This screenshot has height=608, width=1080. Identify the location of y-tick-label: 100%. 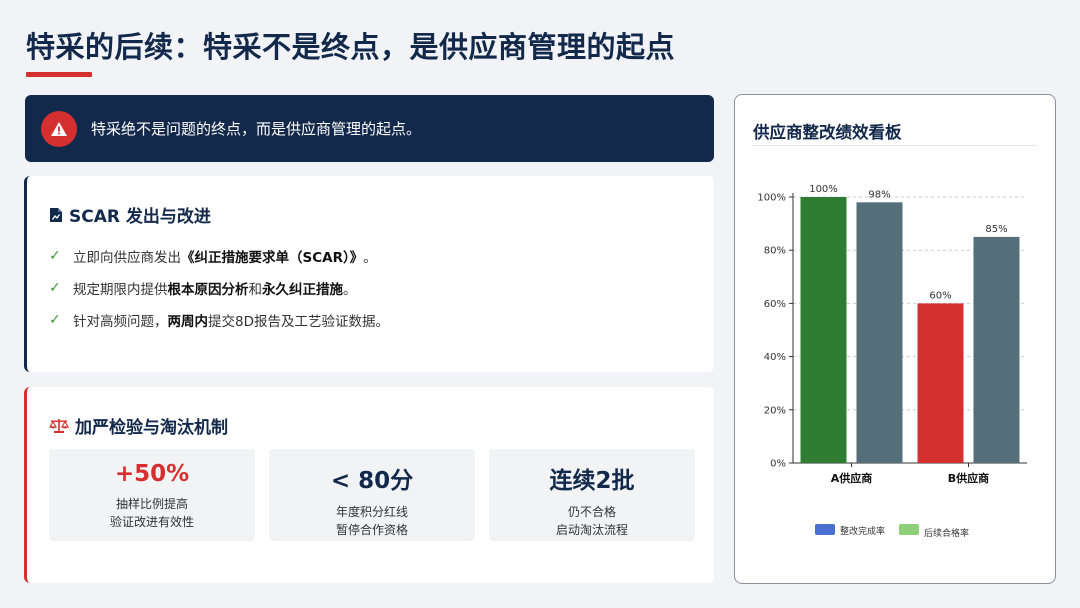
(771, 198).